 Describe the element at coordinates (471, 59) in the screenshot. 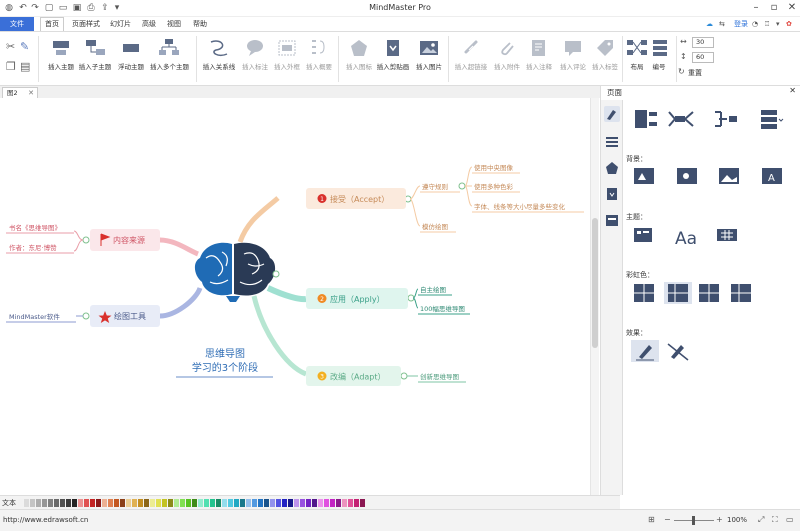

I see `hyperlink-button: 插入超链接` at that location.